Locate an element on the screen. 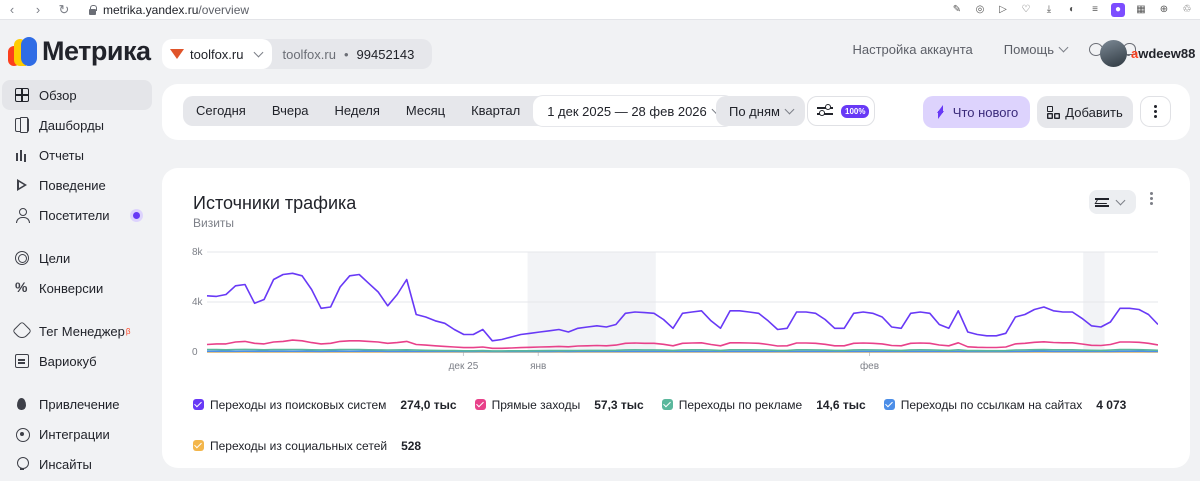 This screenshot has width=1200, height=481. add-label: Добавить is located at coordinates (1094, 112).